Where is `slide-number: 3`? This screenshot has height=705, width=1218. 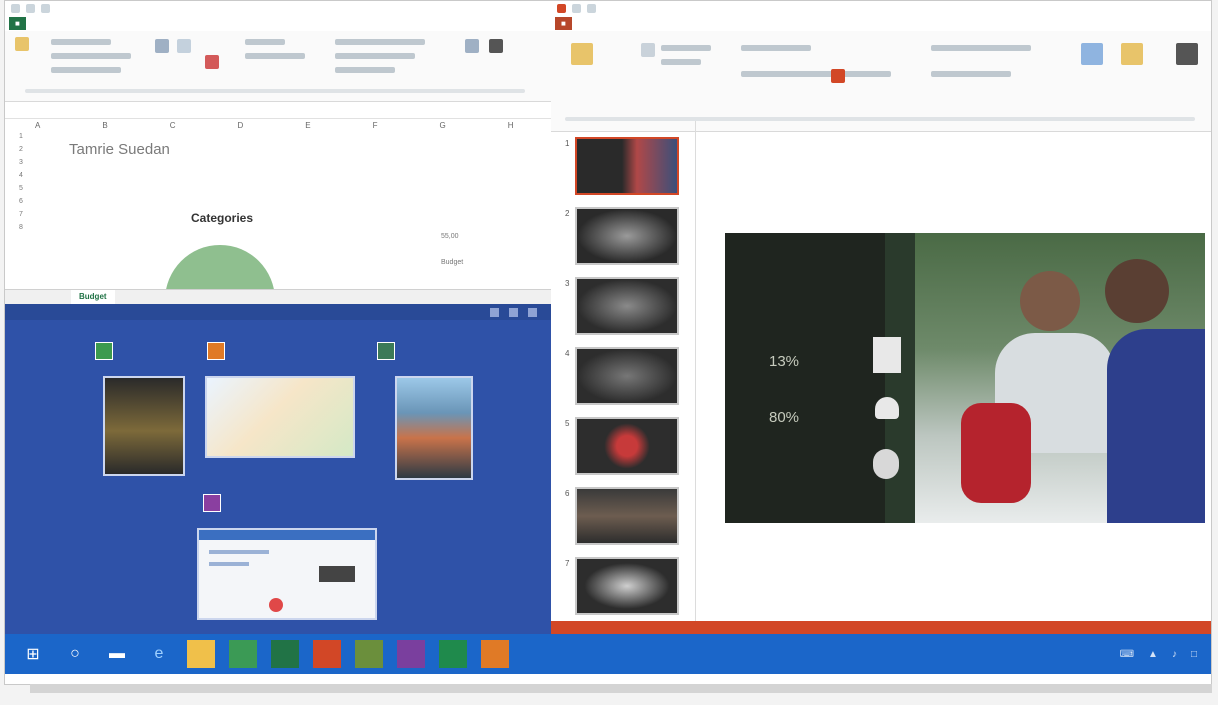 slide-number: 3 is located at coordinates (567, 283).